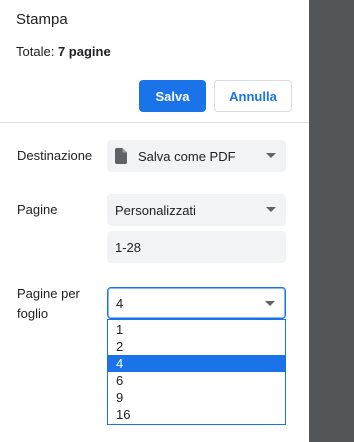  What do you see at coordinates (196, 303) in the screenshot?
I see `pages-per-sheet-select: 4` at bounding box center [196, 303].